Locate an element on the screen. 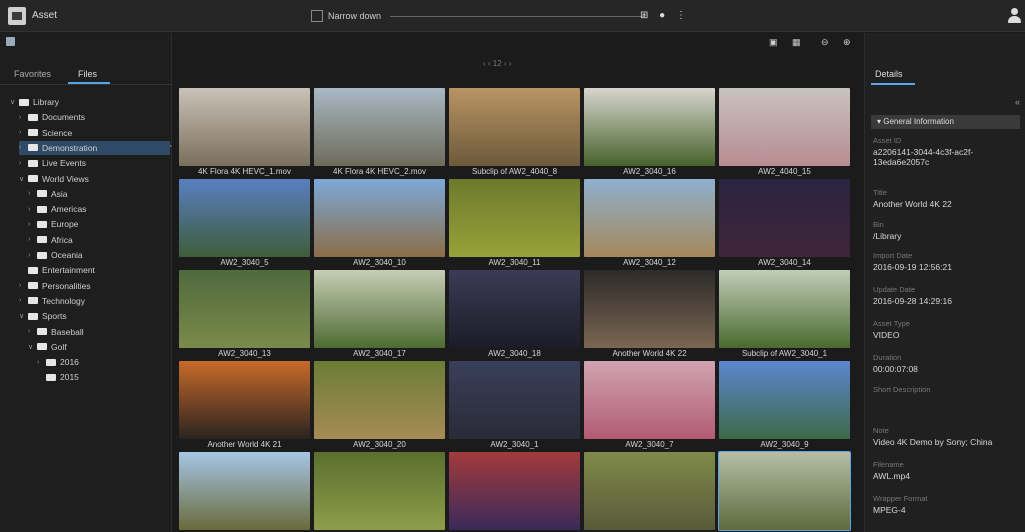 This screenshot has height=532, width=1025. tree-item: › Baseball is located at coordinates (103, 332).